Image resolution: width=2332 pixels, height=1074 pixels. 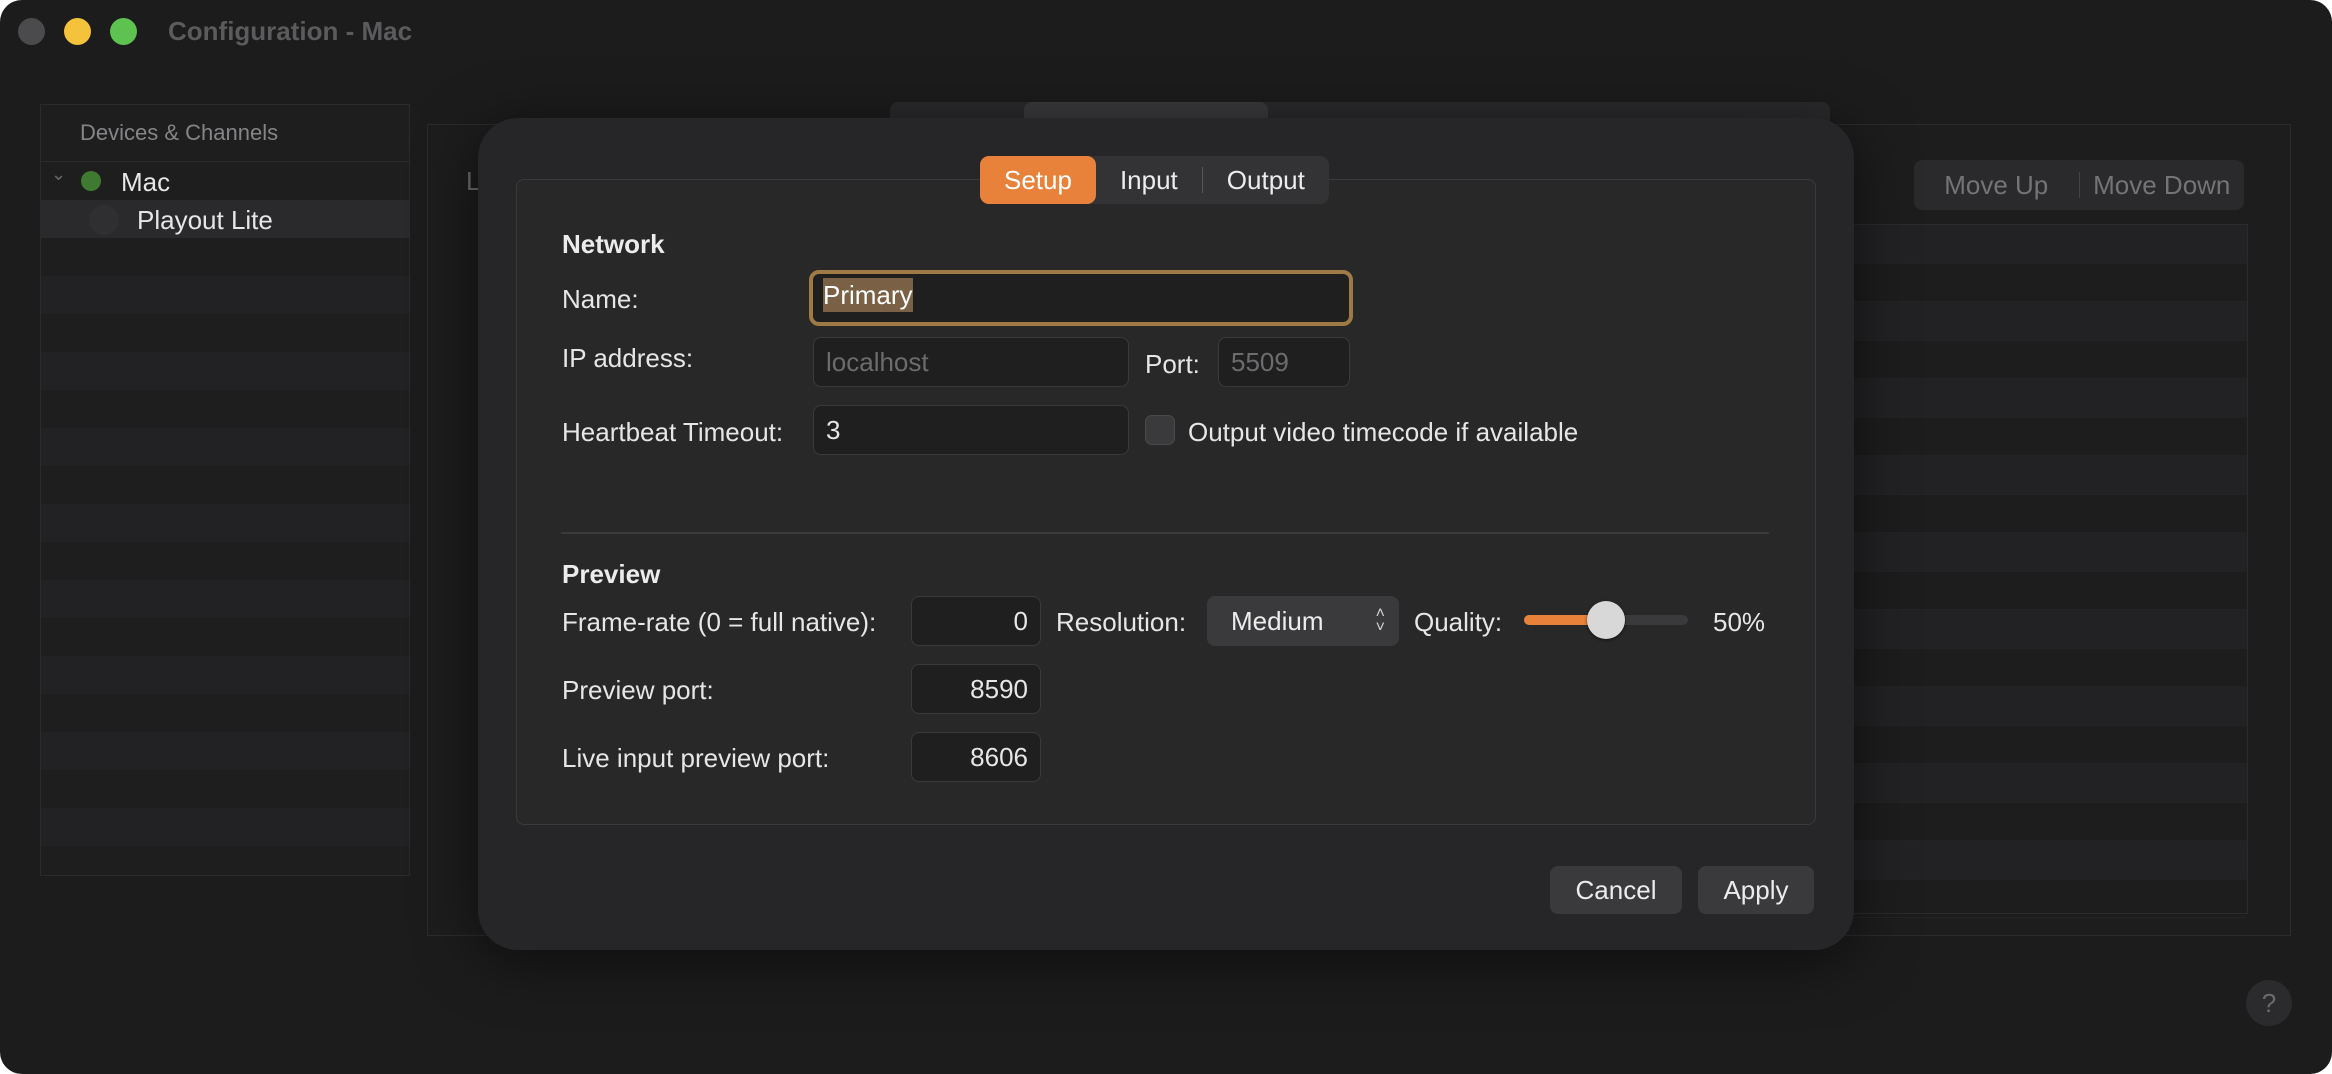 I want to click on live-input-preview-port-label: Live input preview port:, so click(x=696, y=758).